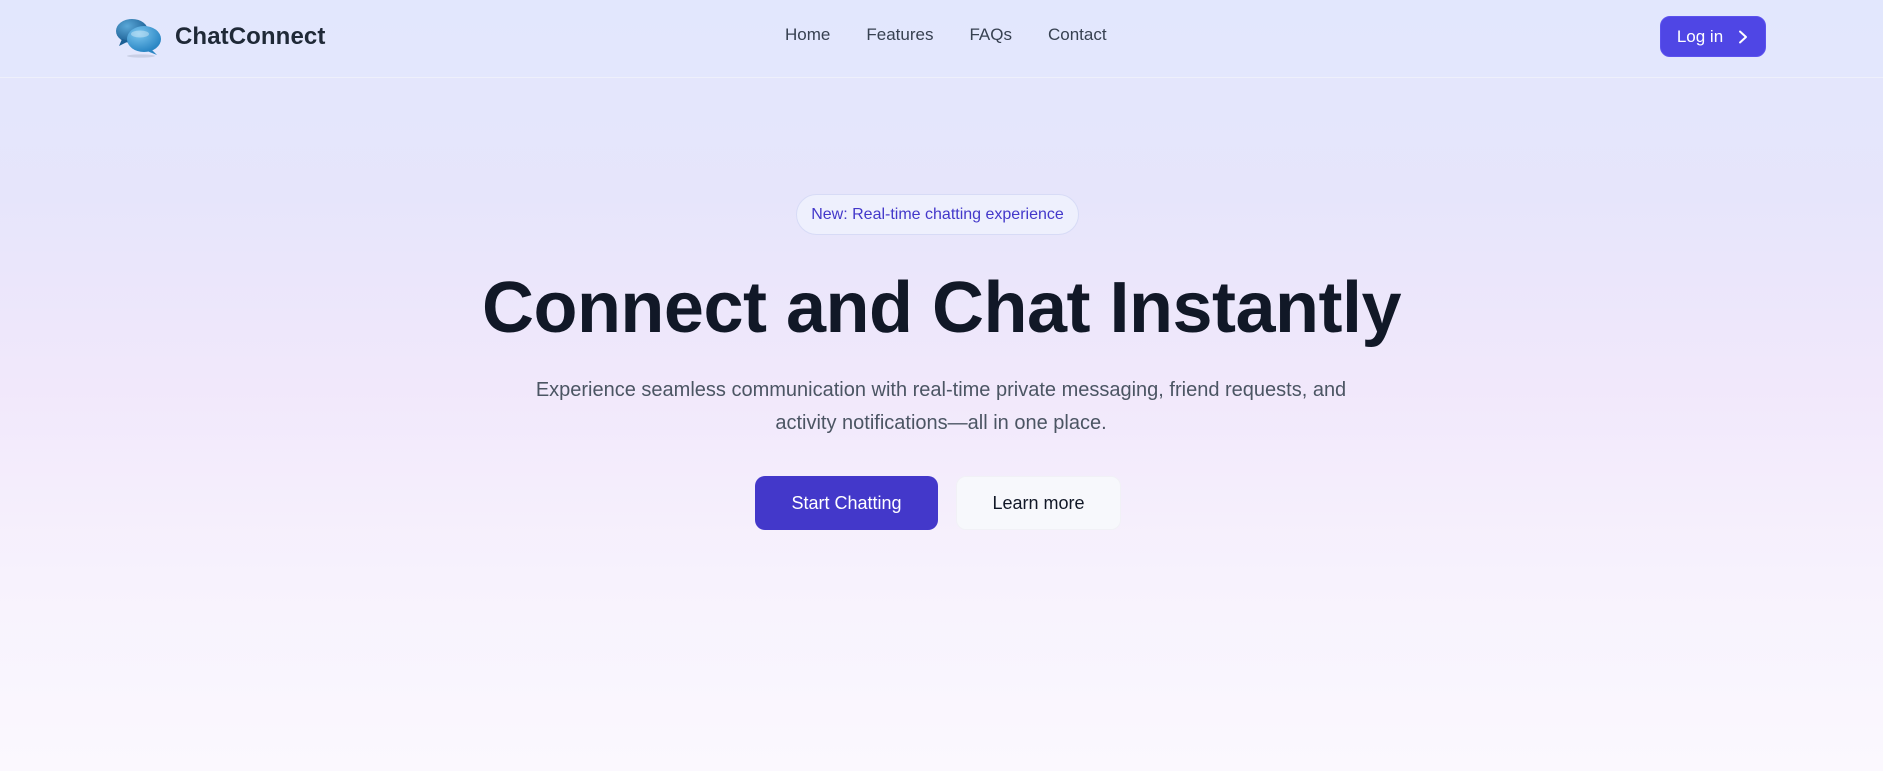 The image size is (1883, 771). I want to click on login-button-label: Log in, so click(1700, 36).